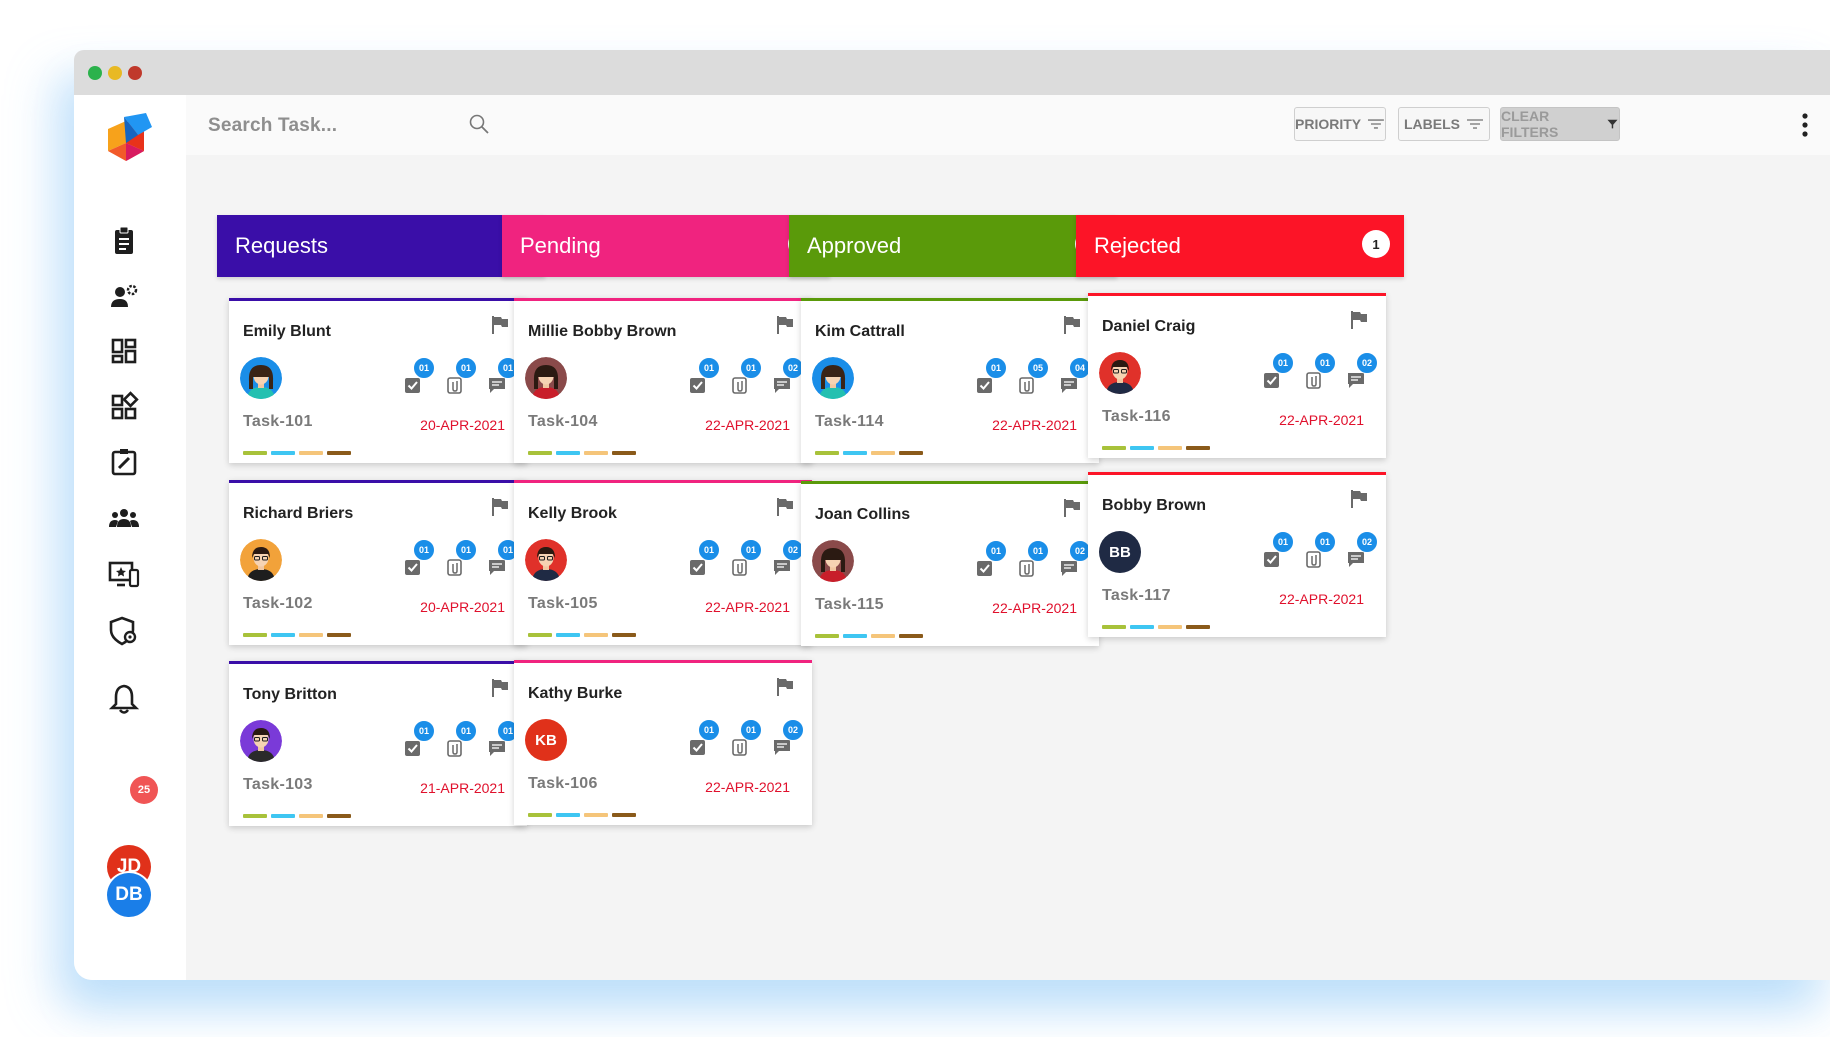 Image resolution: width=1830 pixels, height=1037 pixels. I want to click on task-card: Daniel Craig 01 01 02 Task-116 22-APR-2021, so click(1237, 375).